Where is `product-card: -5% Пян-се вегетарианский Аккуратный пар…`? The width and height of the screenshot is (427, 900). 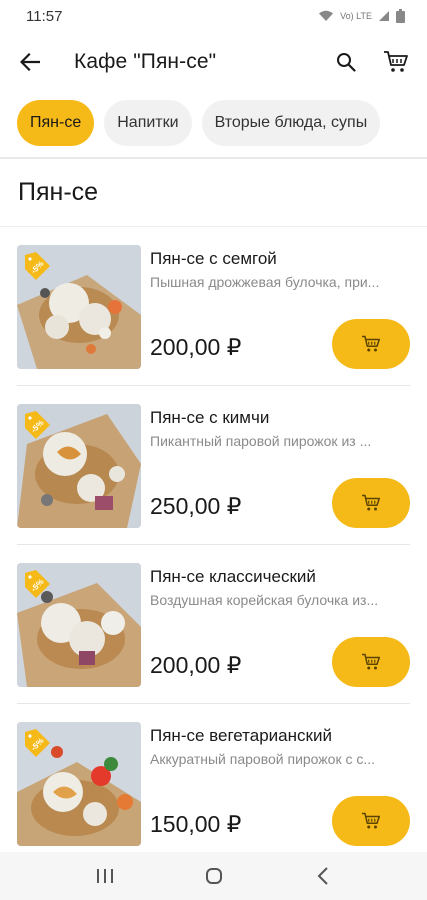 product-card: -5% Пян-се вегетарианский Аккуратный пар… is located at coordinates (213, 785).